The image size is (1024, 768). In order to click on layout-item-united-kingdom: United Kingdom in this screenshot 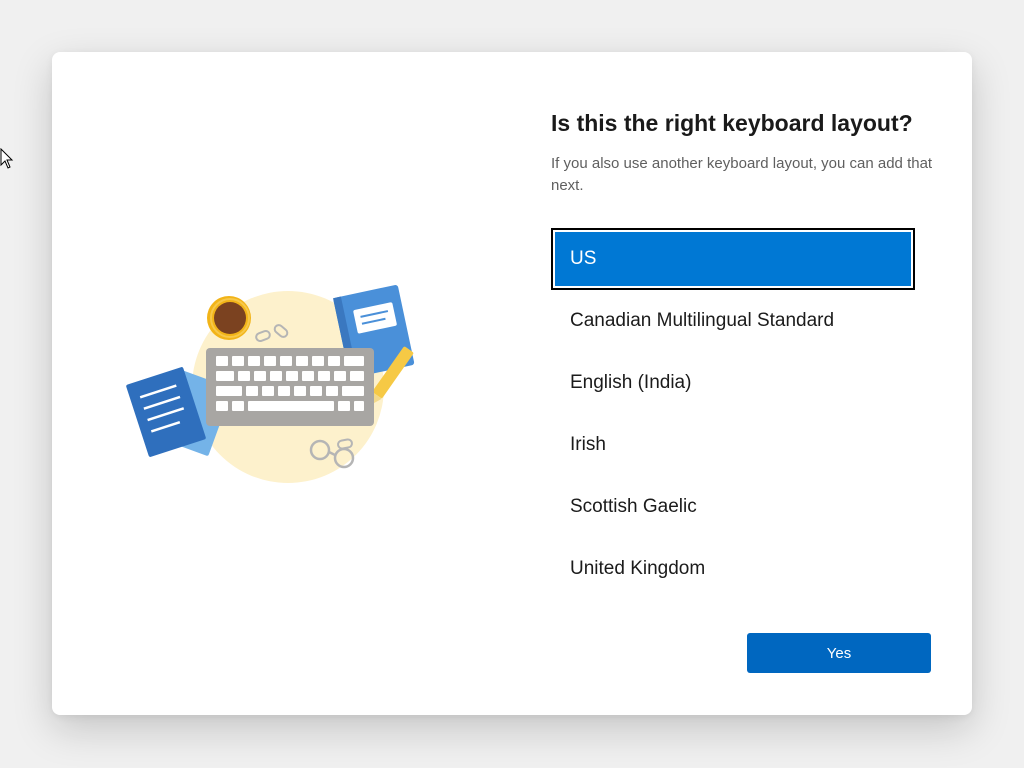, I will do `click(733, 569)`.